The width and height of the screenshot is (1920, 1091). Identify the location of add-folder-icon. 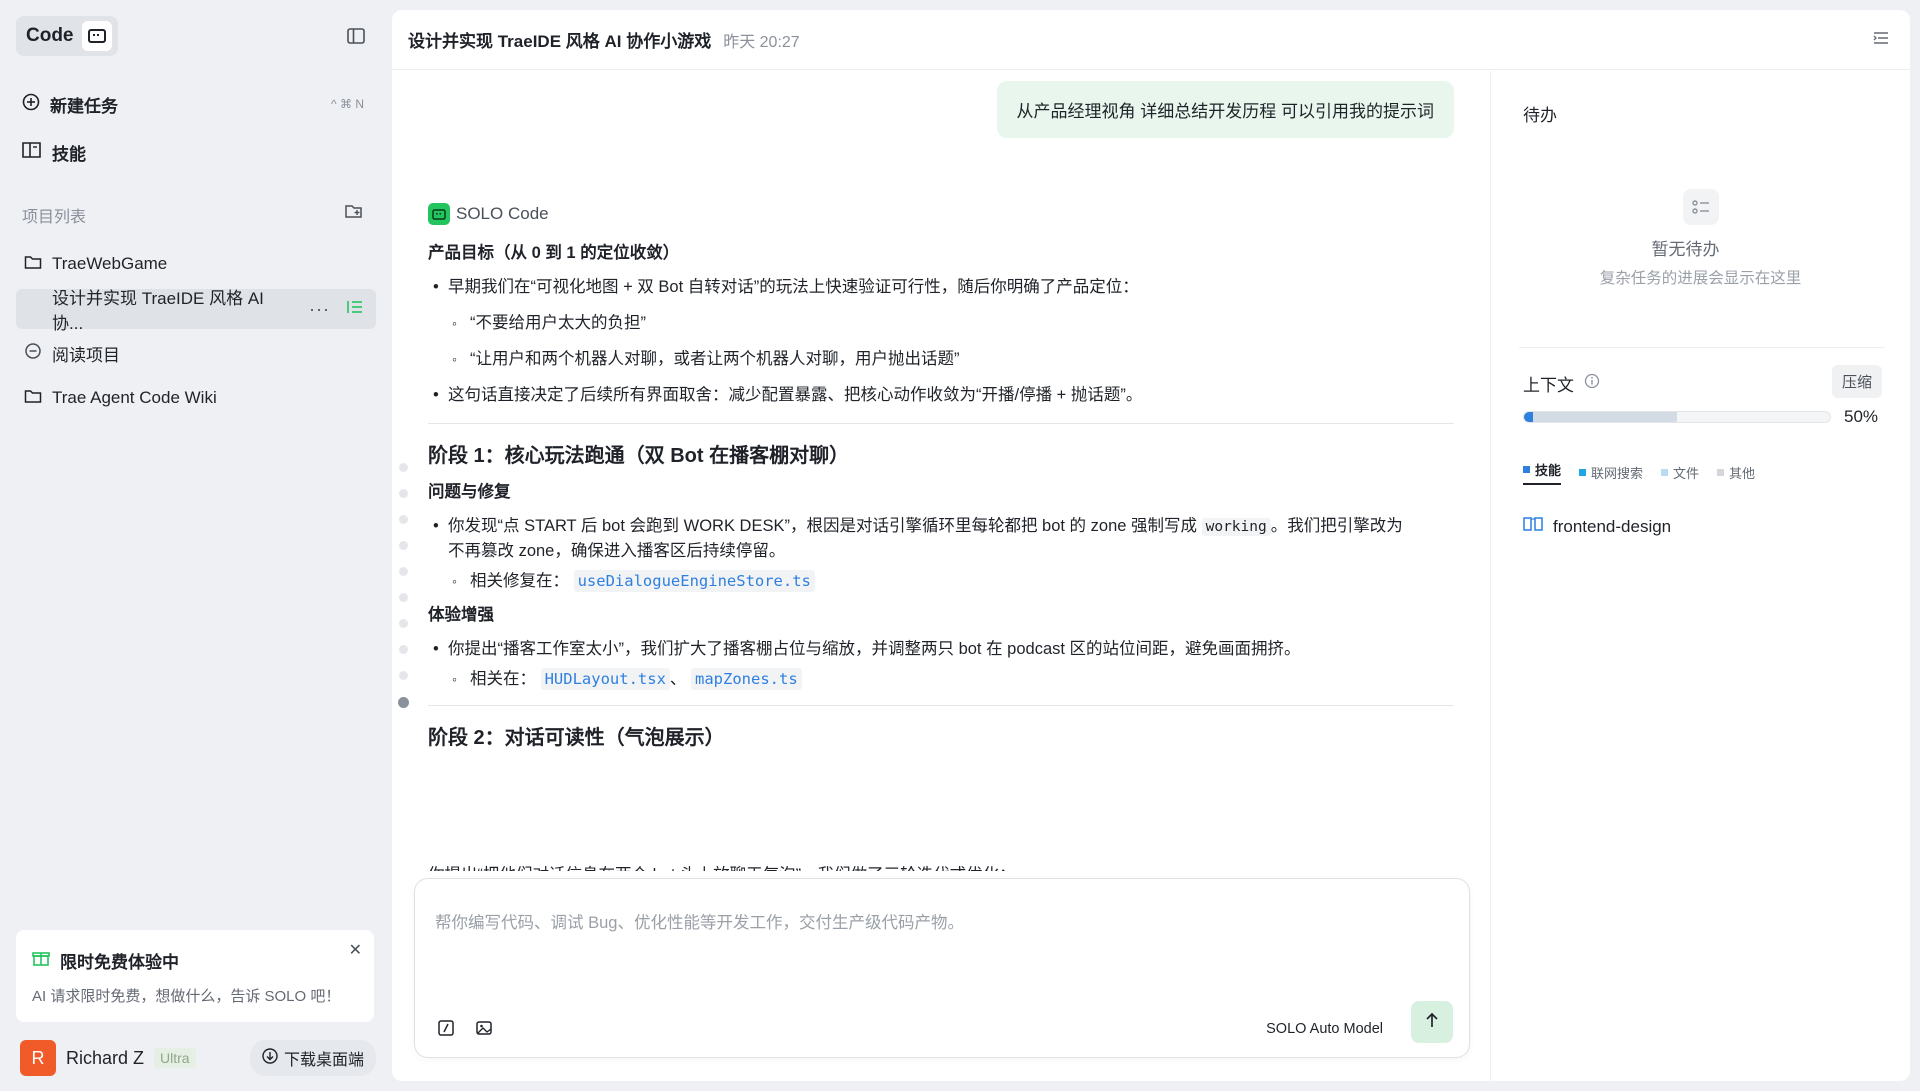
(354, 213).